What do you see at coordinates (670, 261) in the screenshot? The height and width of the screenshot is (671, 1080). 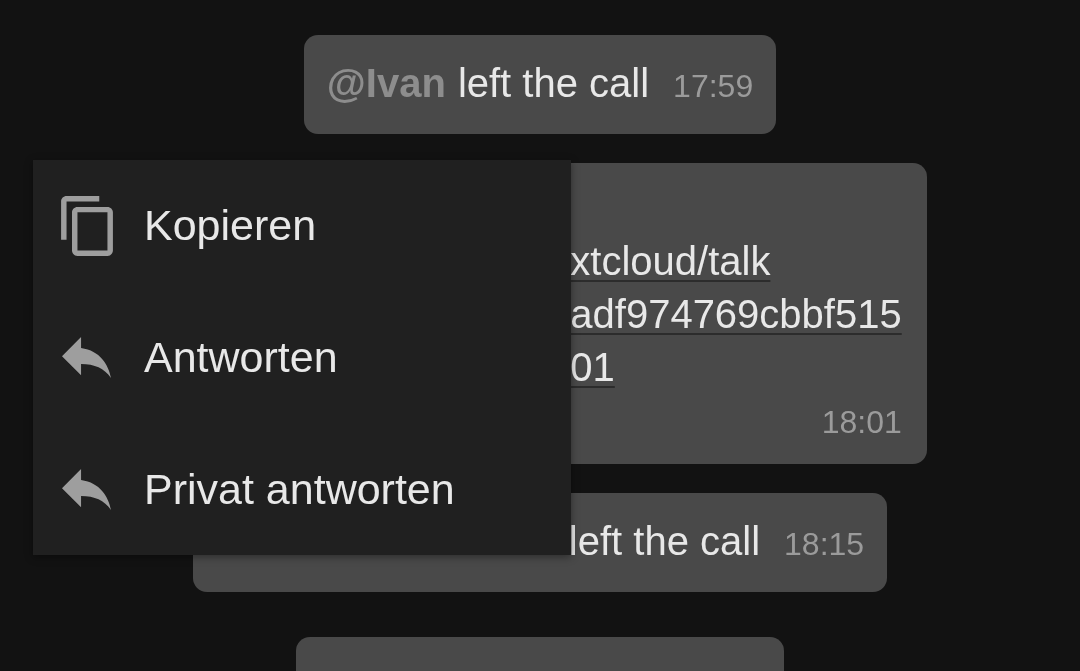 I see `link: xtcloud/talk` at bounding box center [670, 261].